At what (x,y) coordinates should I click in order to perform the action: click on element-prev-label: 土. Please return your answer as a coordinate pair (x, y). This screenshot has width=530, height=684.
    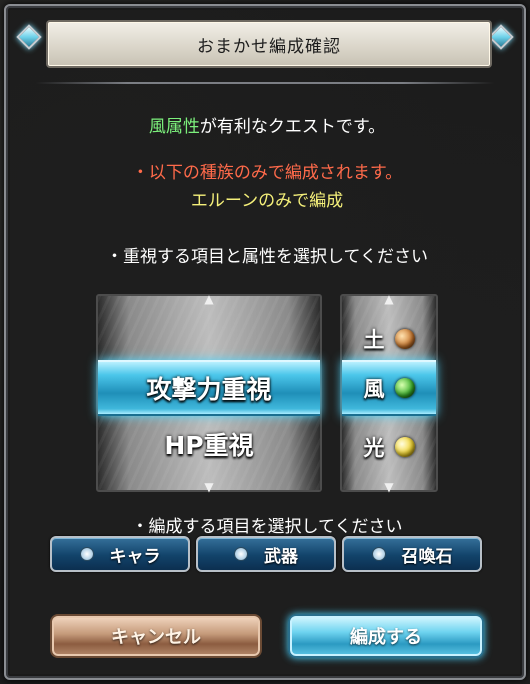
    Looking at the image, I should click on (374, 340).